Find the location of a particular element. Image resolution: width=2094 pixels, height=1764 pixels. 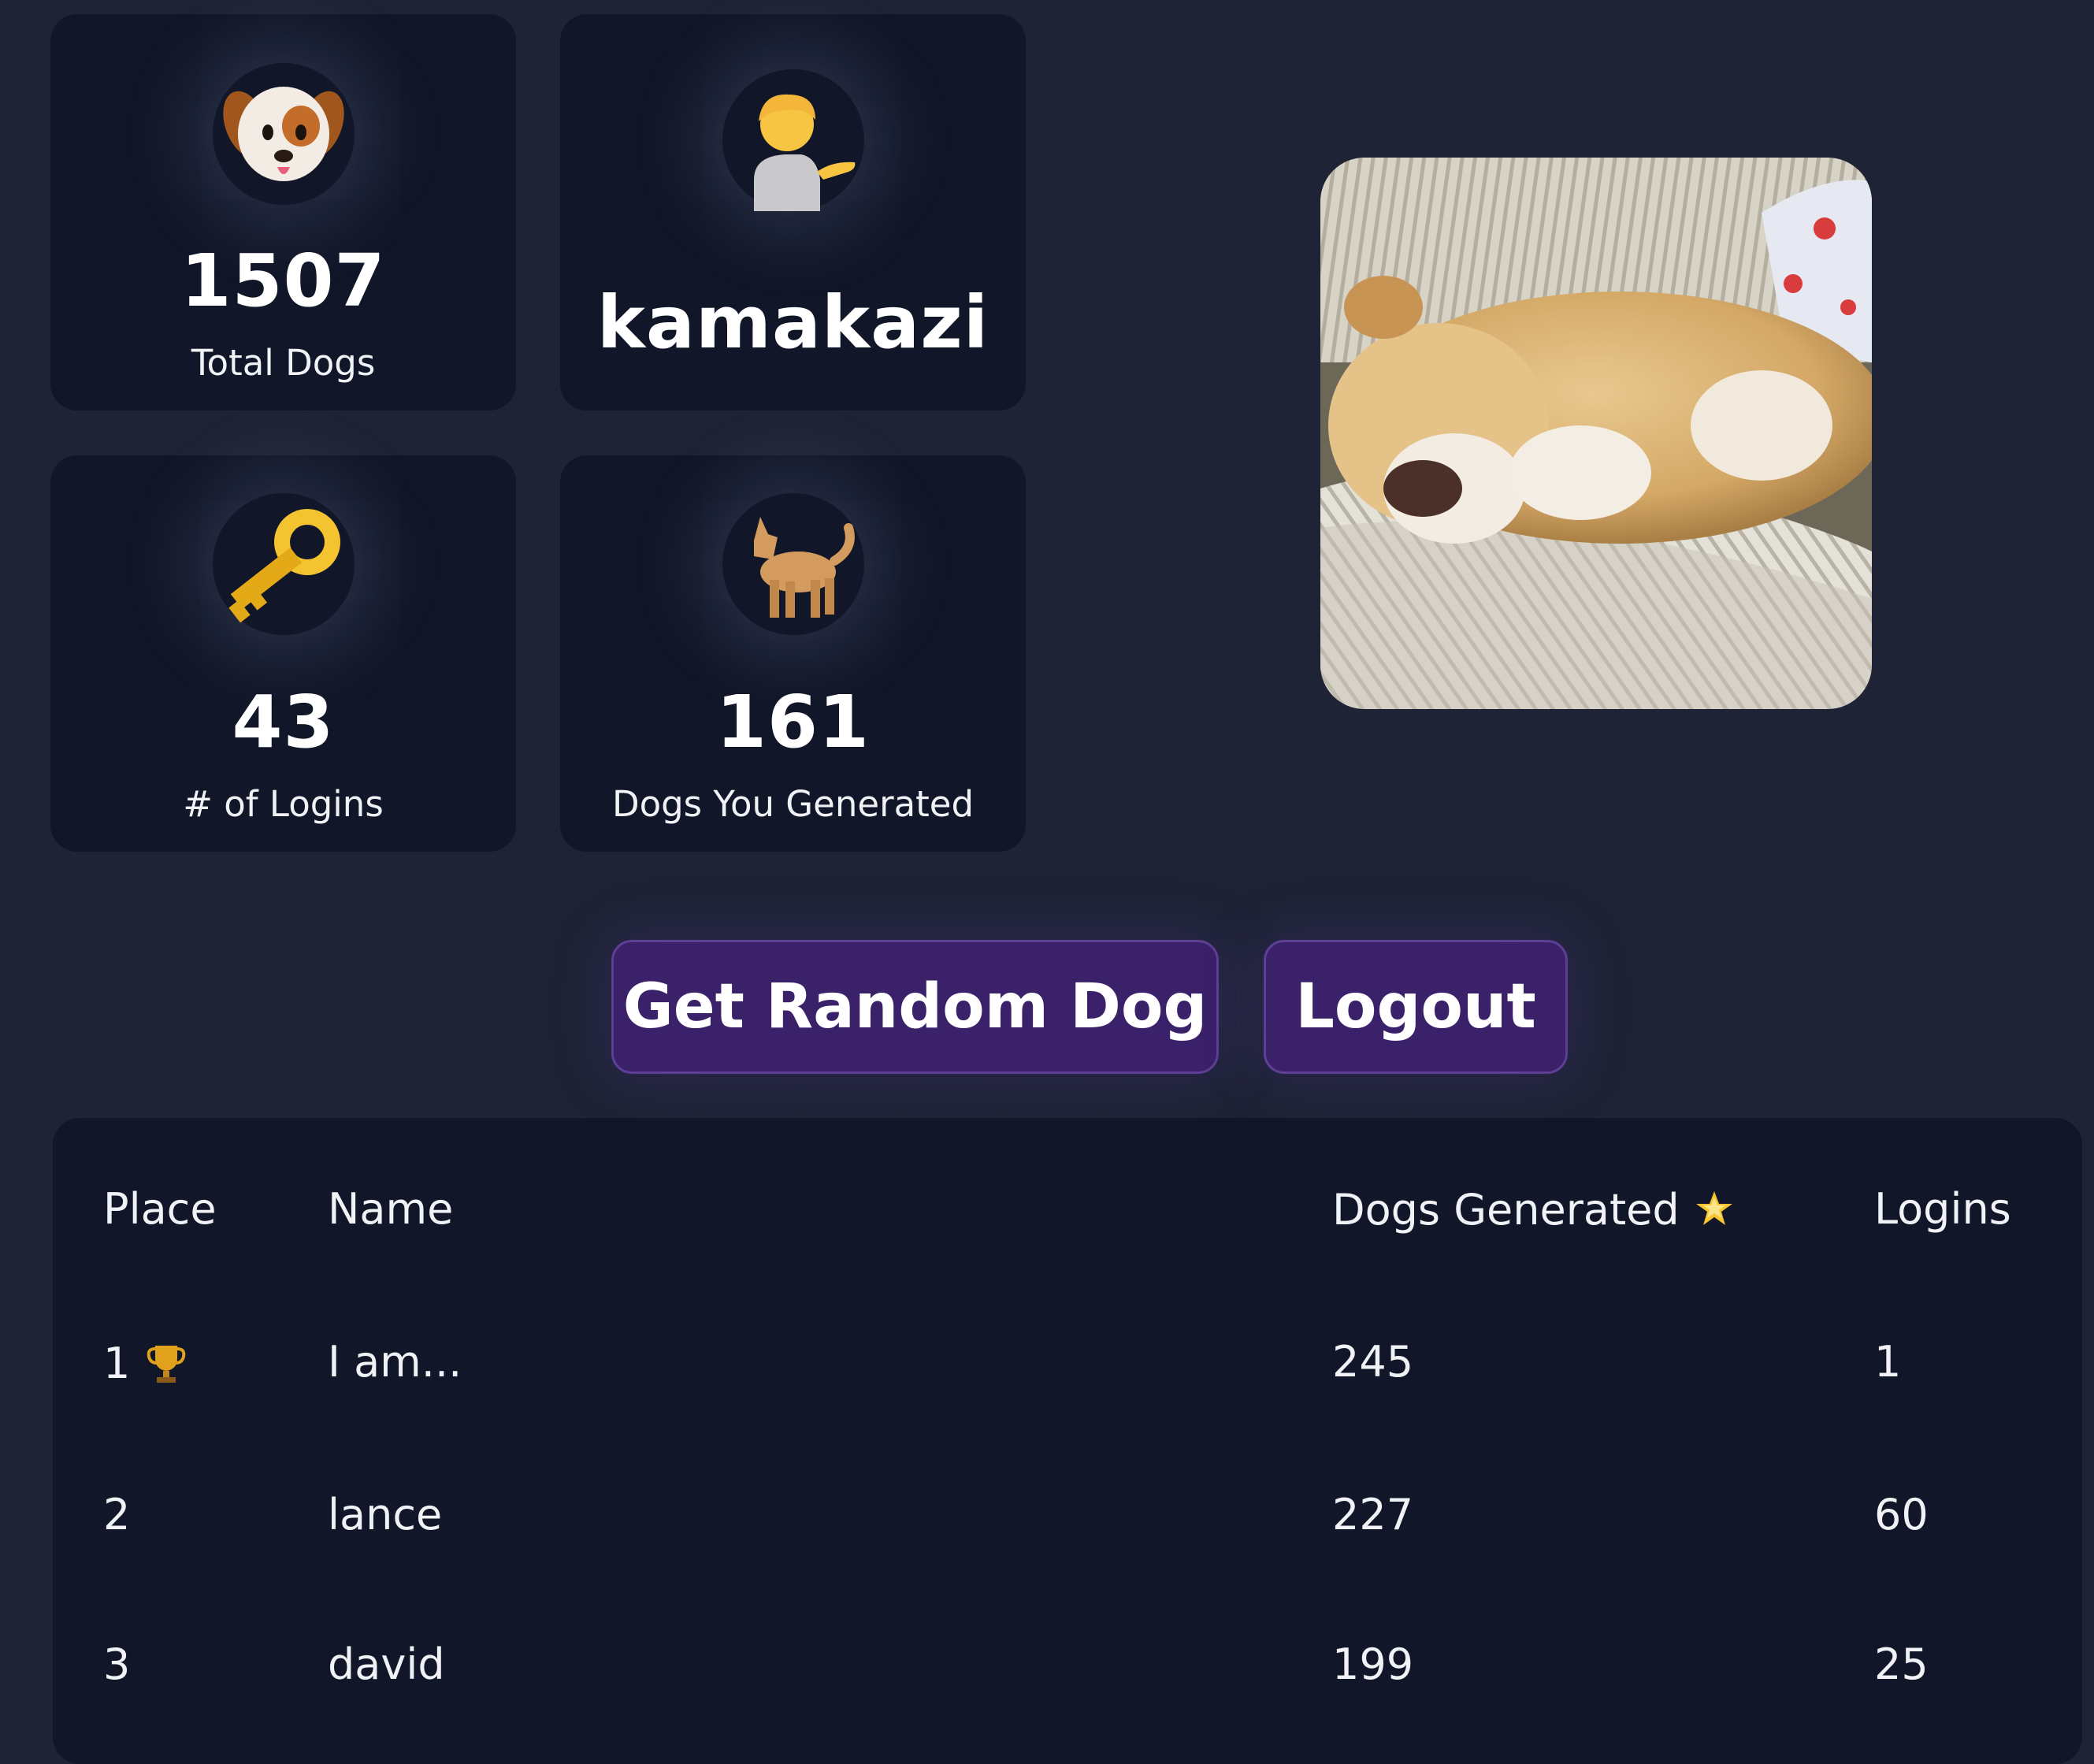

username-card: kamakazi is located at coordinates (793, 212).